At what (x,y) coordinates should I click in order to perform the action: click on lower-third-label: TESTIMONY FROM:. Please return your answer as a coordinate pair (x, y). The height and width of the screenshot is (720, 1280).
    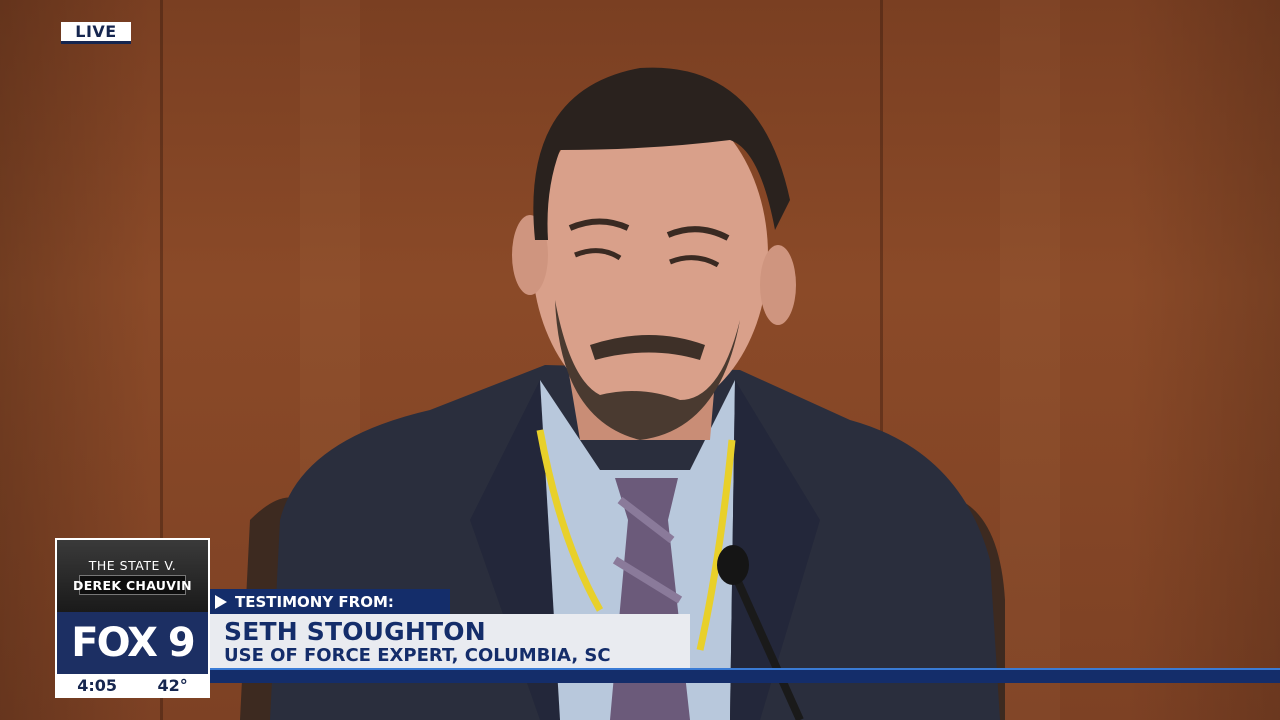
    Looking at the image, I should click on (330, 601).